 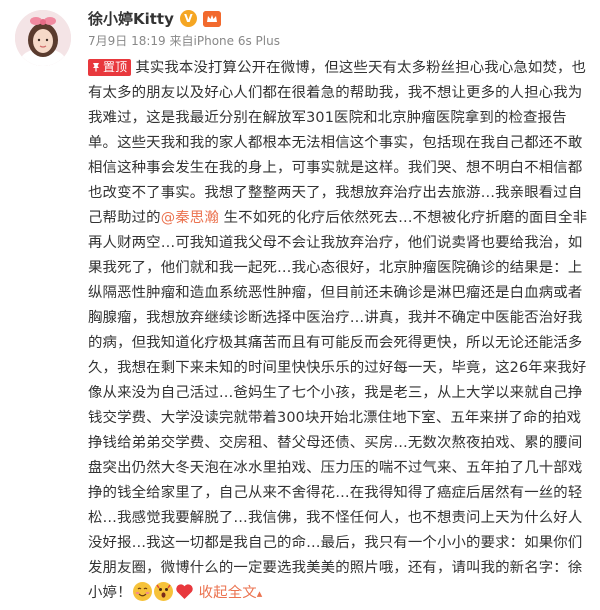 What do you see at coordinates (184, 591) in the screenshot?
I see `heart-emoji-icon` at bounding box center [184, 591].